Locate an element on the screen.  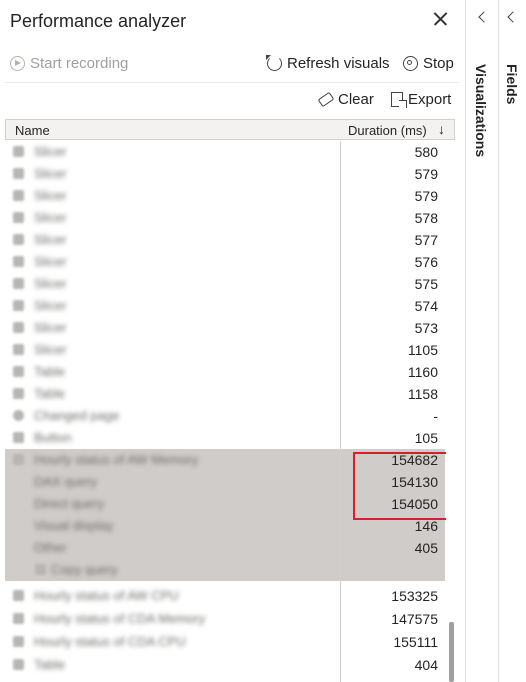
clear-label: Clear is located at coordinates (356, 99).